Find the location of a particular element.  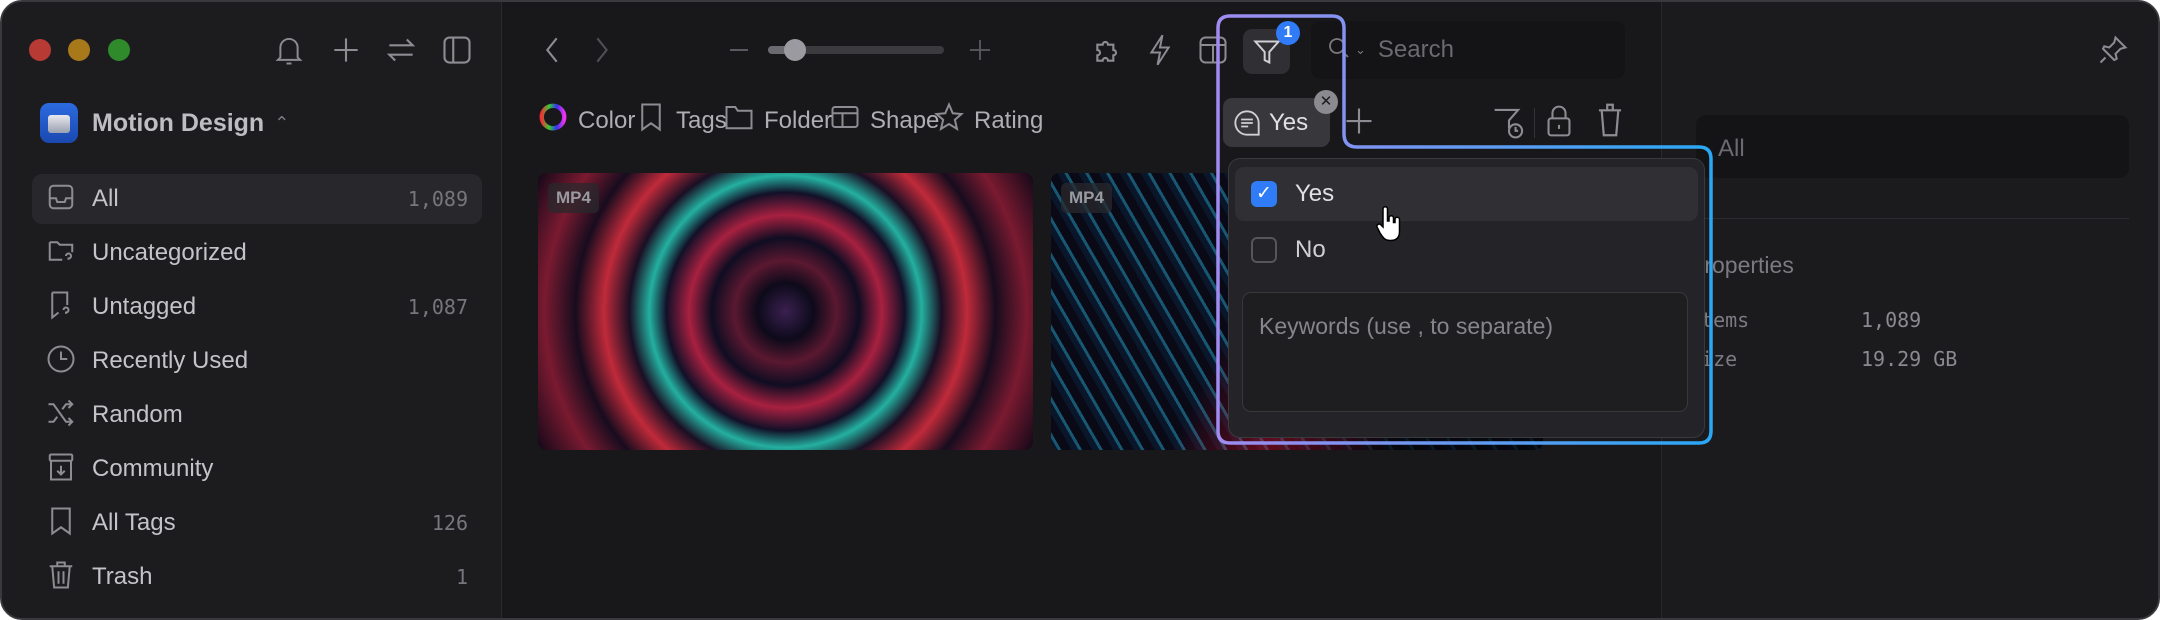

lightning-icon is located at coordinates (1160, 50).